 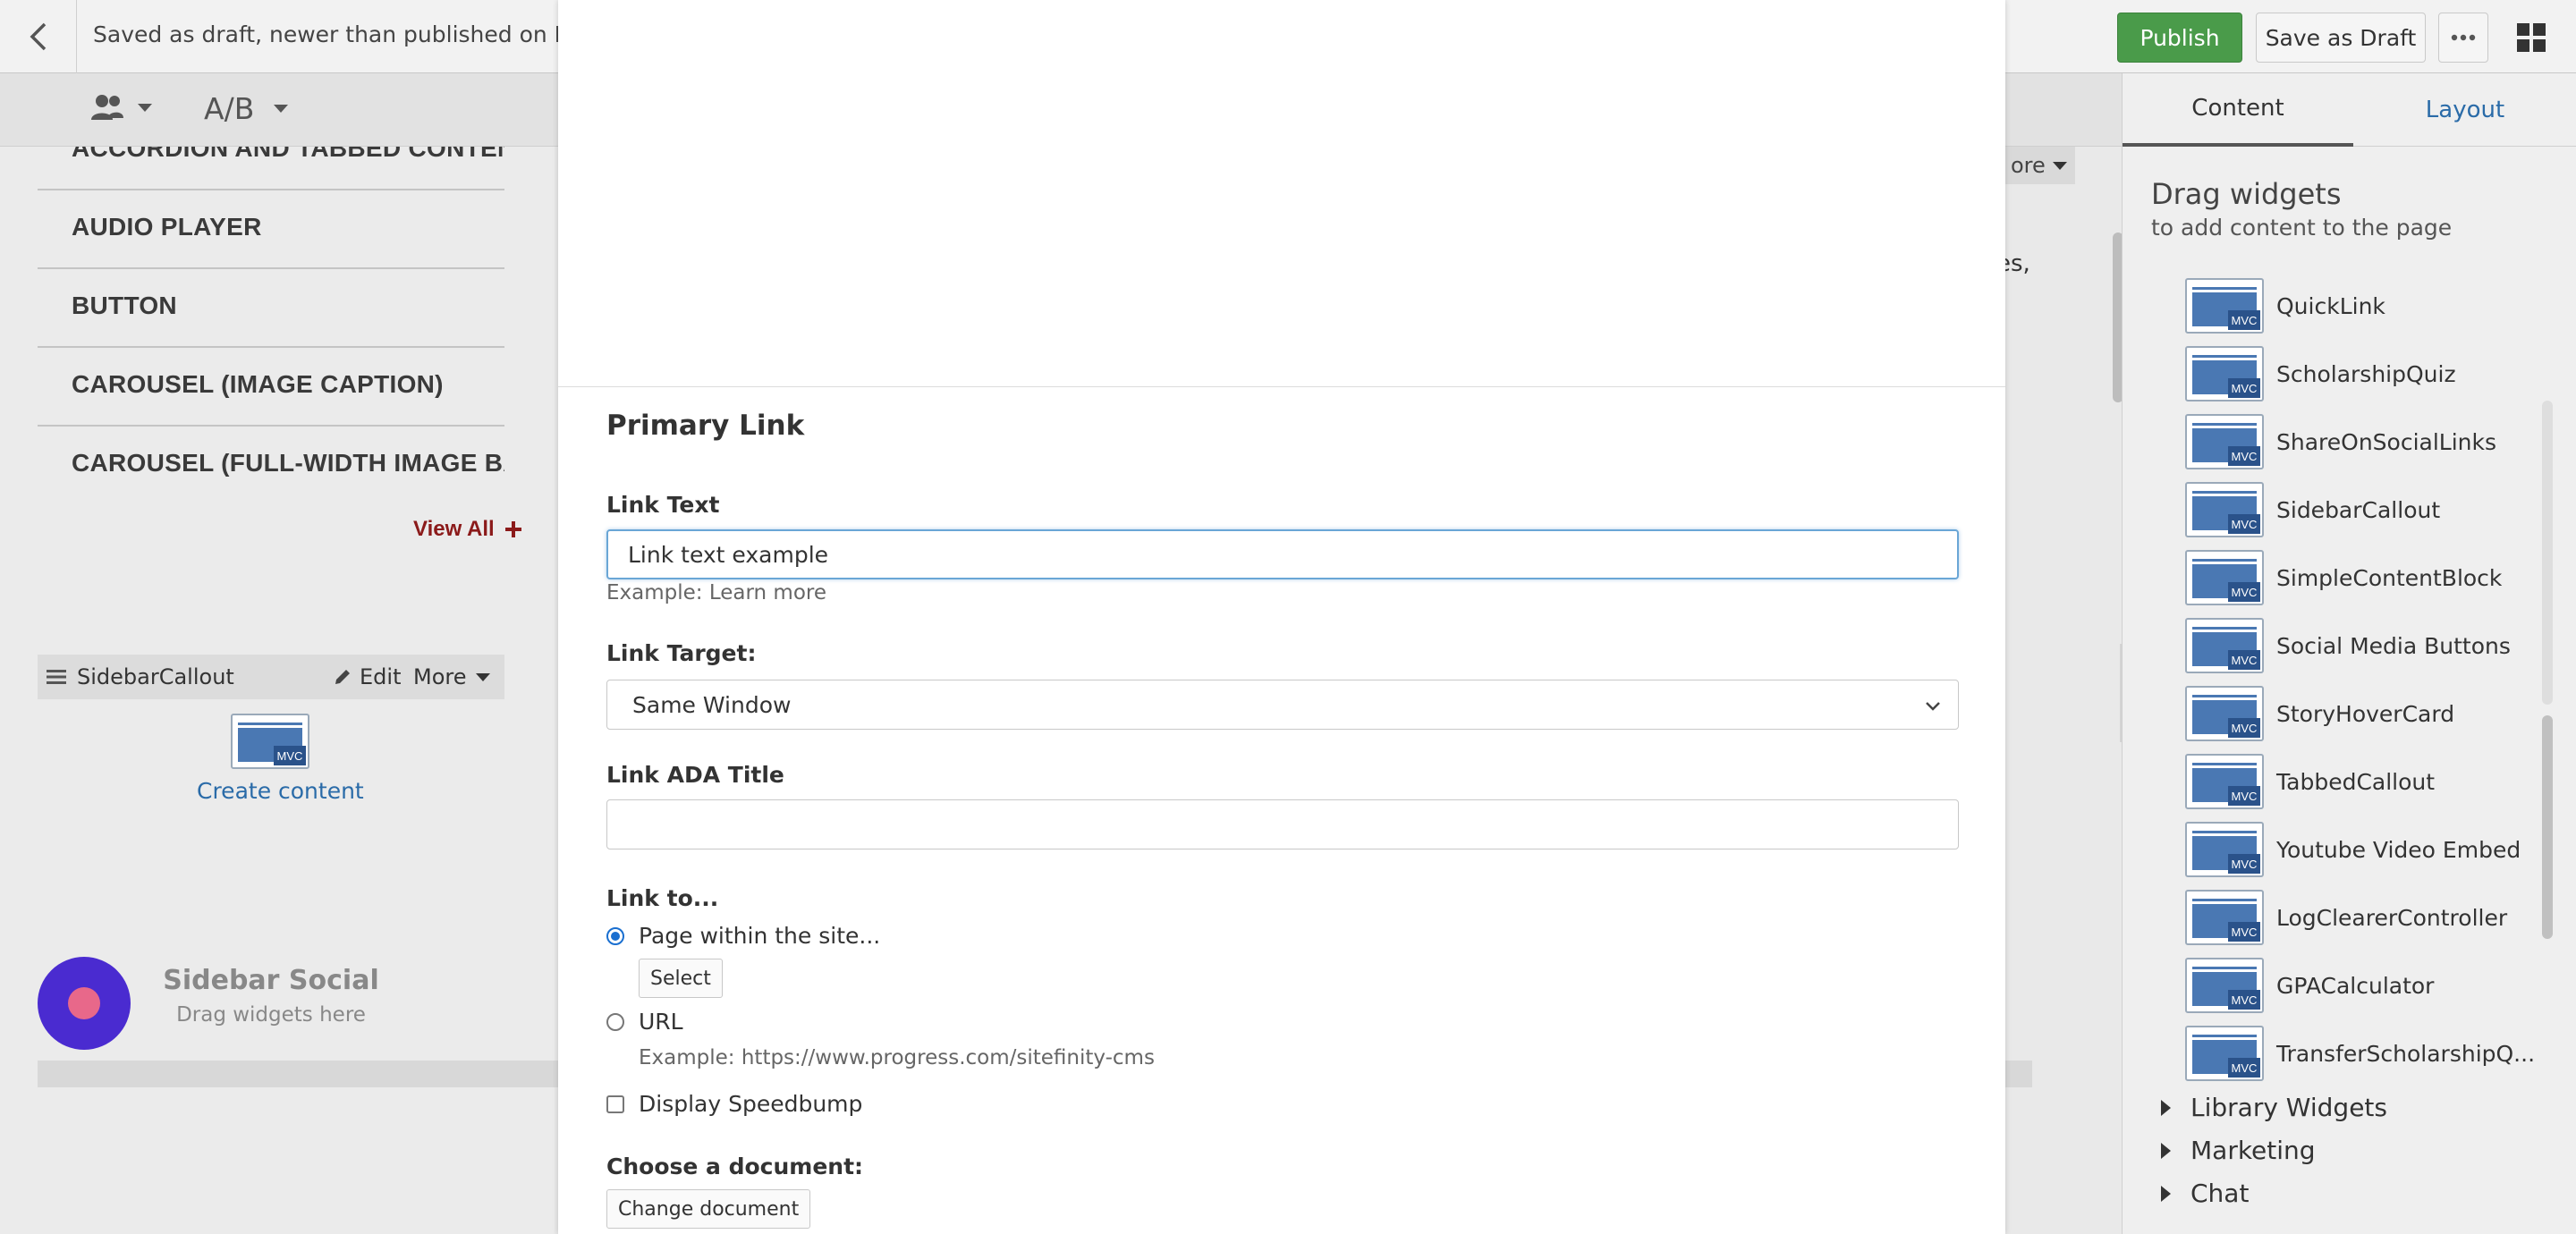 I want to click on change-document-button: Change document, so click(x=708, y=1209).